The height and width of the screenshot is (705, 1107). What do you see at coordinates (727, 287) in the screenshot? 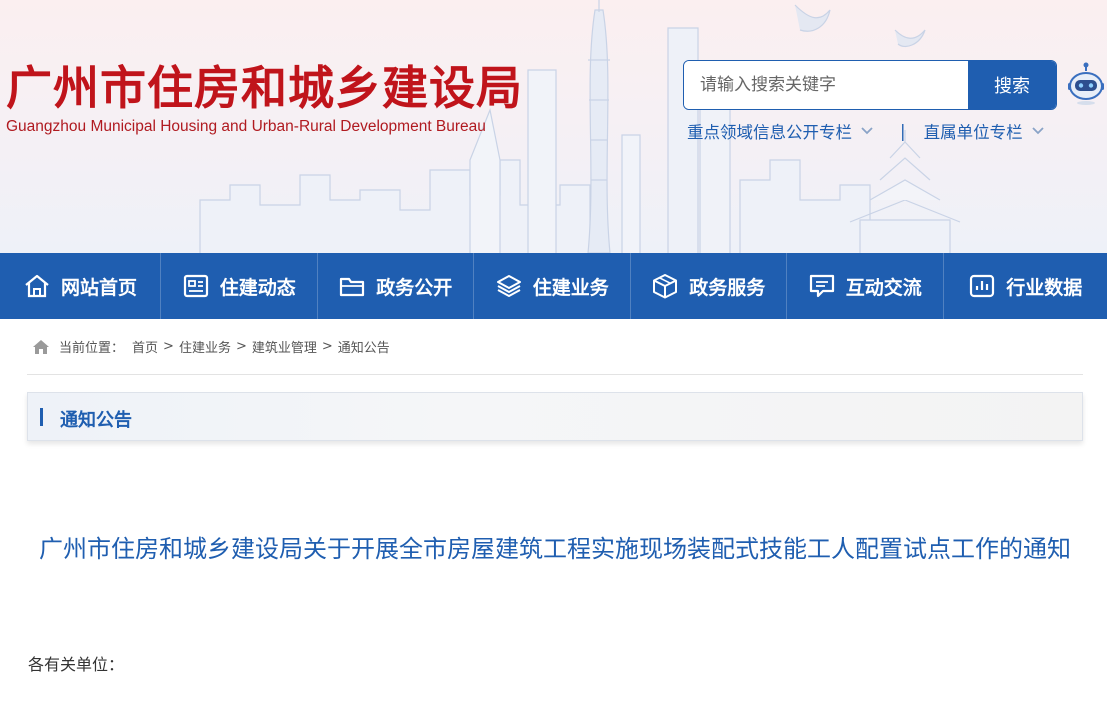
I see `nav-label: 政务服务` at bounding box center [727, 287].